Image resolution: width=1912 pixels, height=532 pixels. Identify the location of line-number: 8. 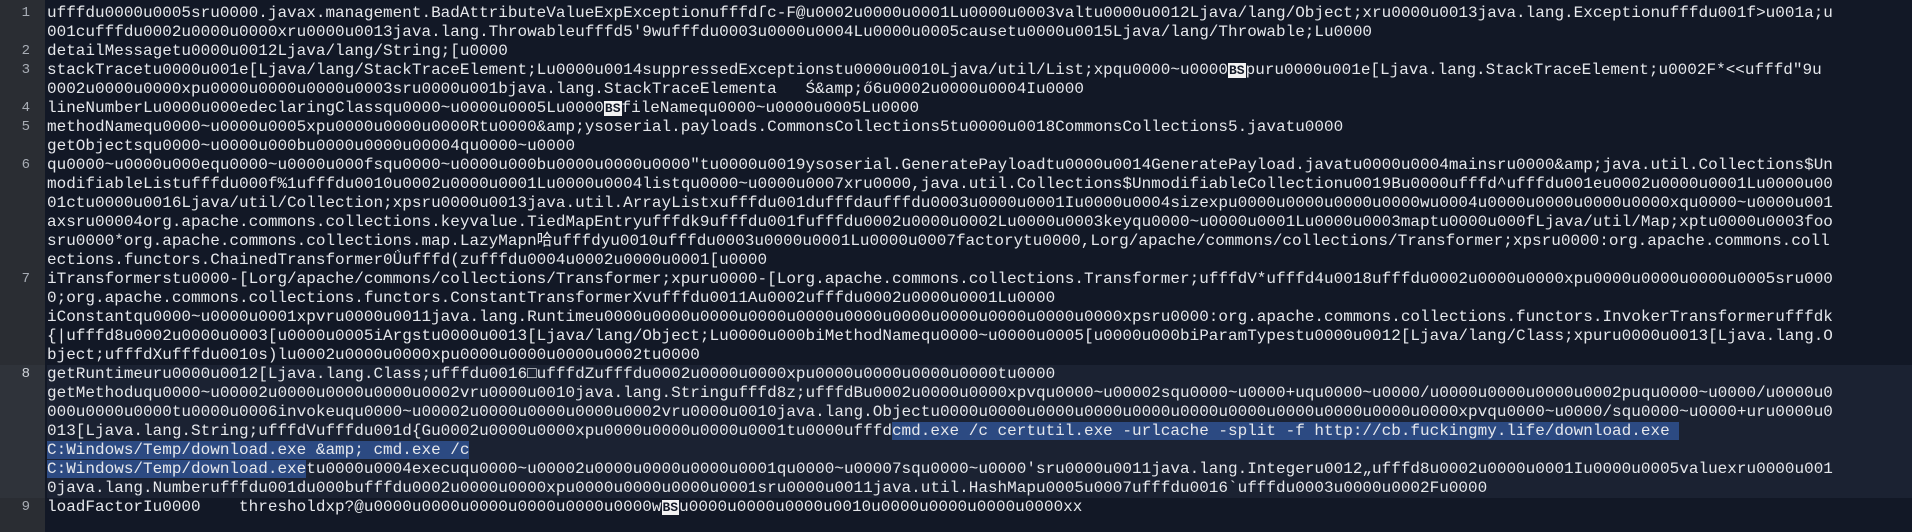
(22, 374).